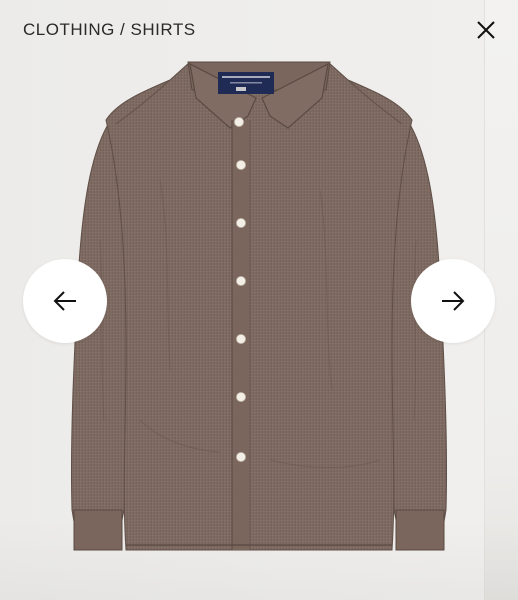 Image resolution: width=518 pixels, height=600 pixels. I want to click on previous-image-button, so click(65, 301).